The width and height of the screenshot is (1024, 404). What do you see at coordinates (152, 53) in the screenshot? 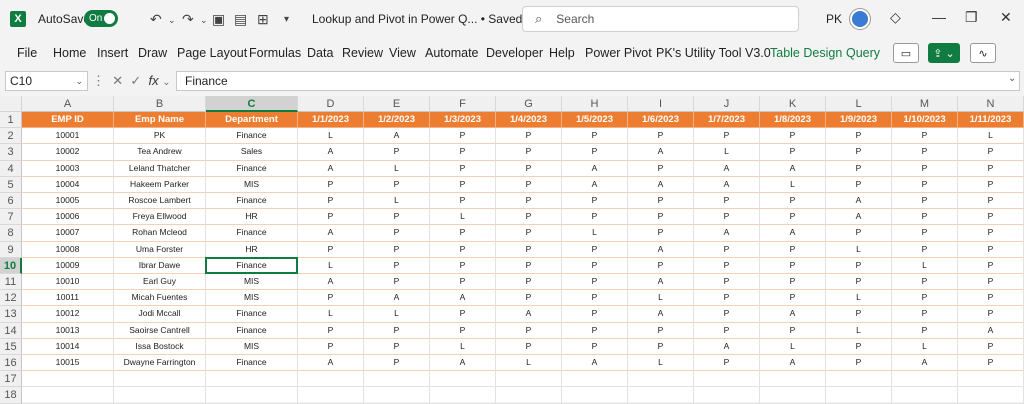
I see `menu-draw: Draw` at bounding box center [152, 53].